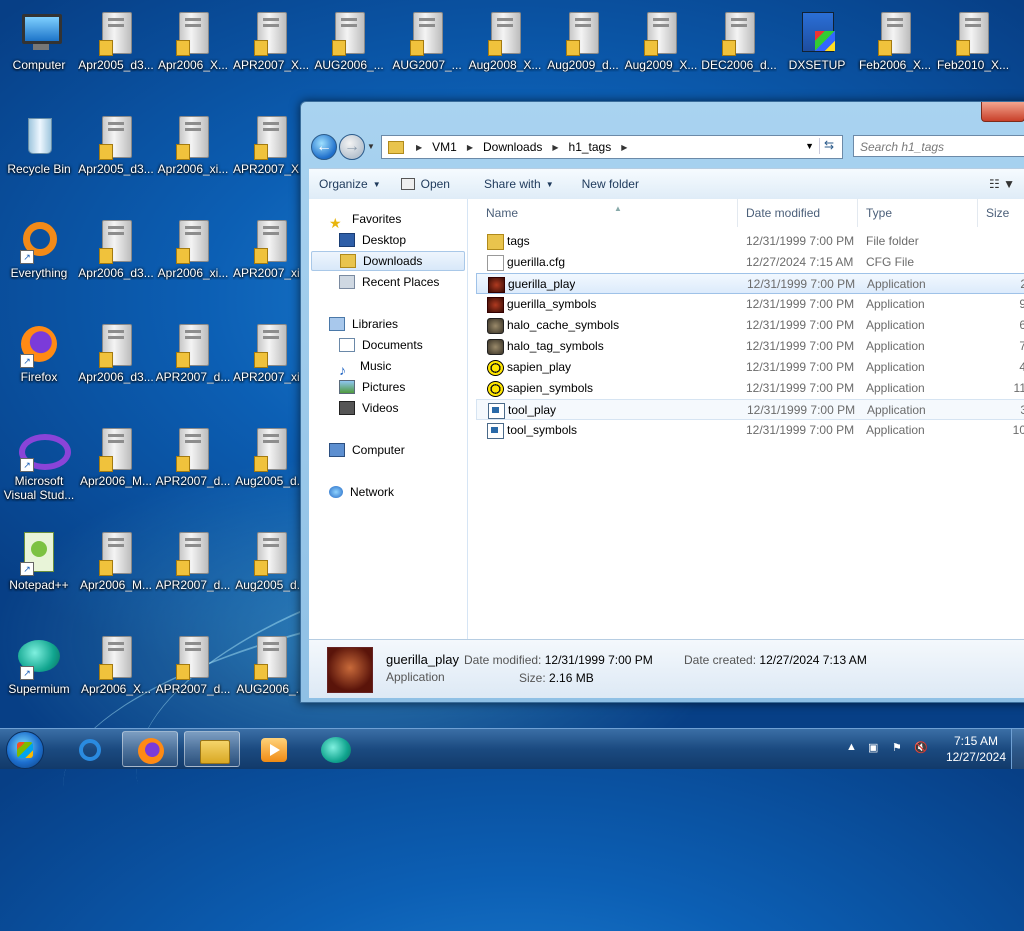 The width and height of the screenshot is (1024, 931). Describe the element at coordinates (828, 146) in the screenshot. I see `refresh-icon: ⇆` at that location.